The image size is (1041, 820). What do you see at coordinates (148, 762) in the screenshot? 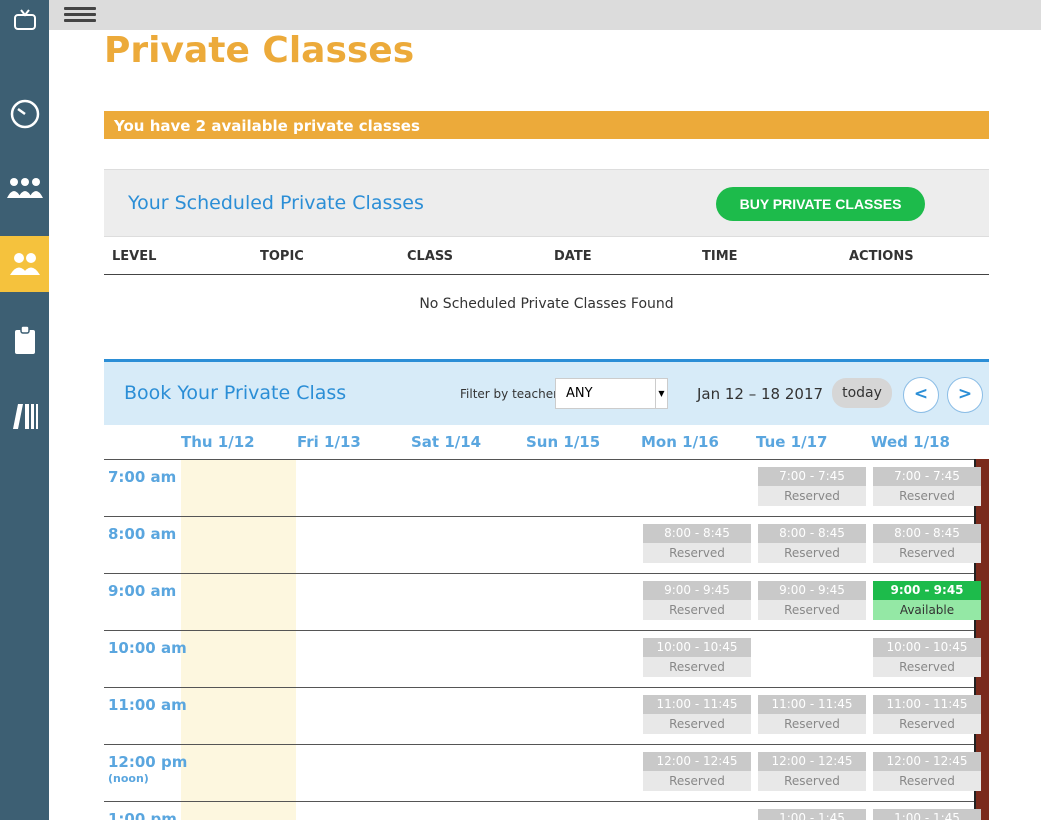
I see `hour-label: 12:00 pm` at bounding box center [148, 762].